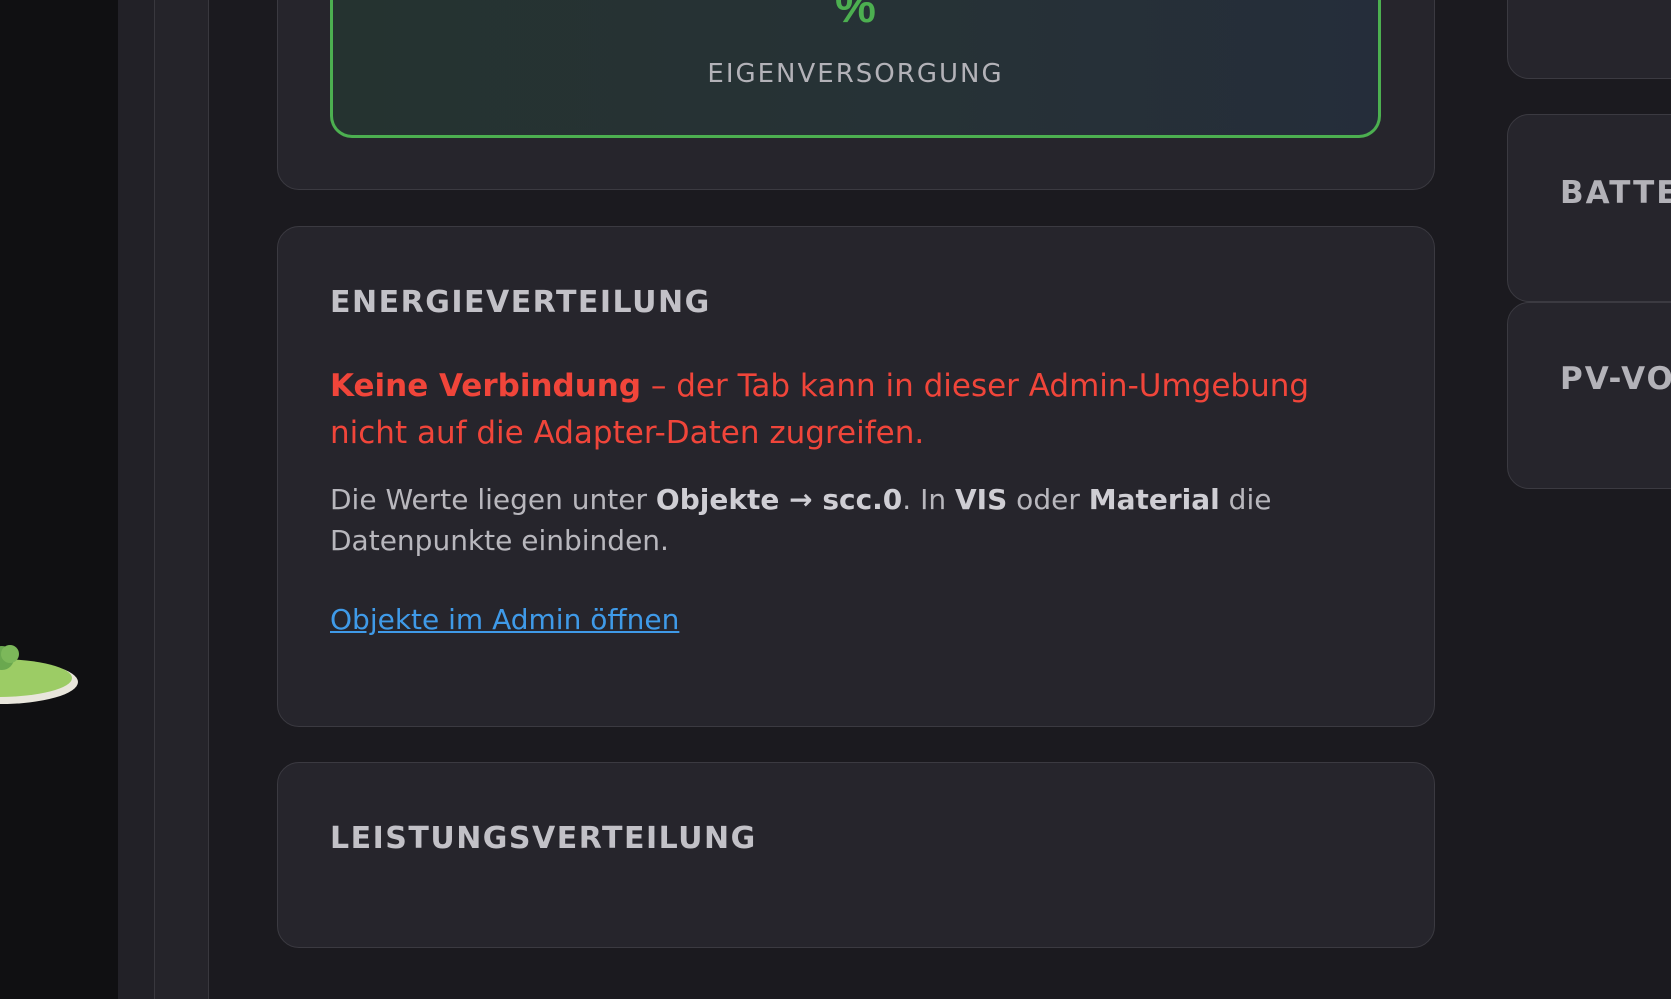  What do you see at coordinates (520, 302) in the screenshot?
I see `energy-distribution-title: ENERGIEVERTEILUNG` at bounding box center [520, 302].